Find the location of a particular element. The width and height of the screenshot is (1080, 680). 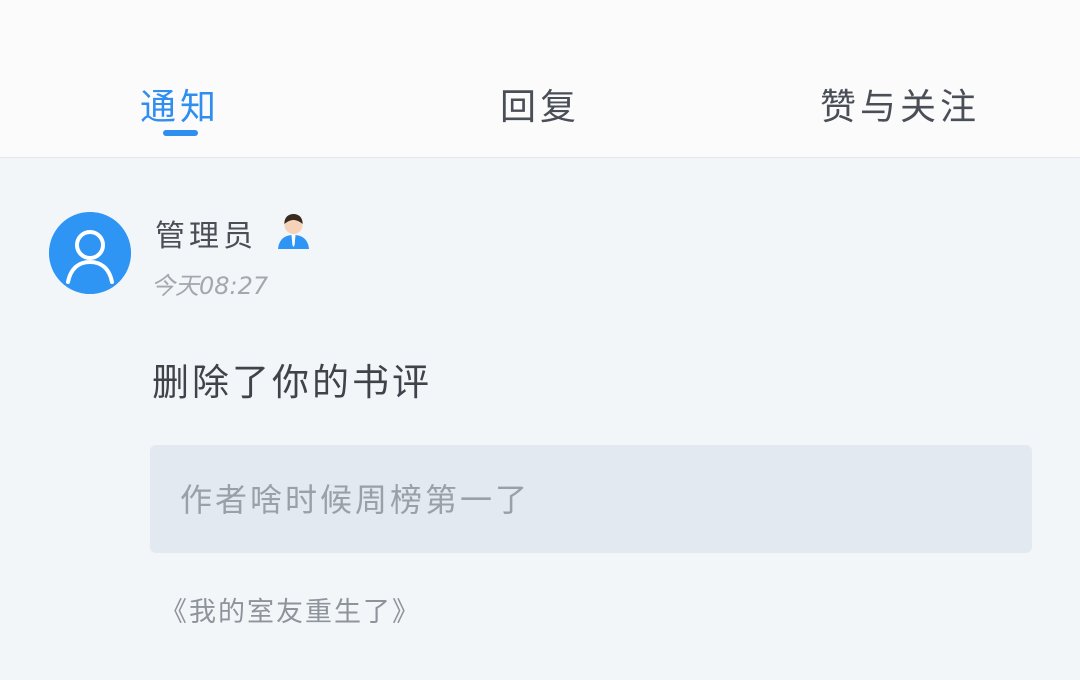

notification-time: 今天08:27 is located at coordinates (210, 286).